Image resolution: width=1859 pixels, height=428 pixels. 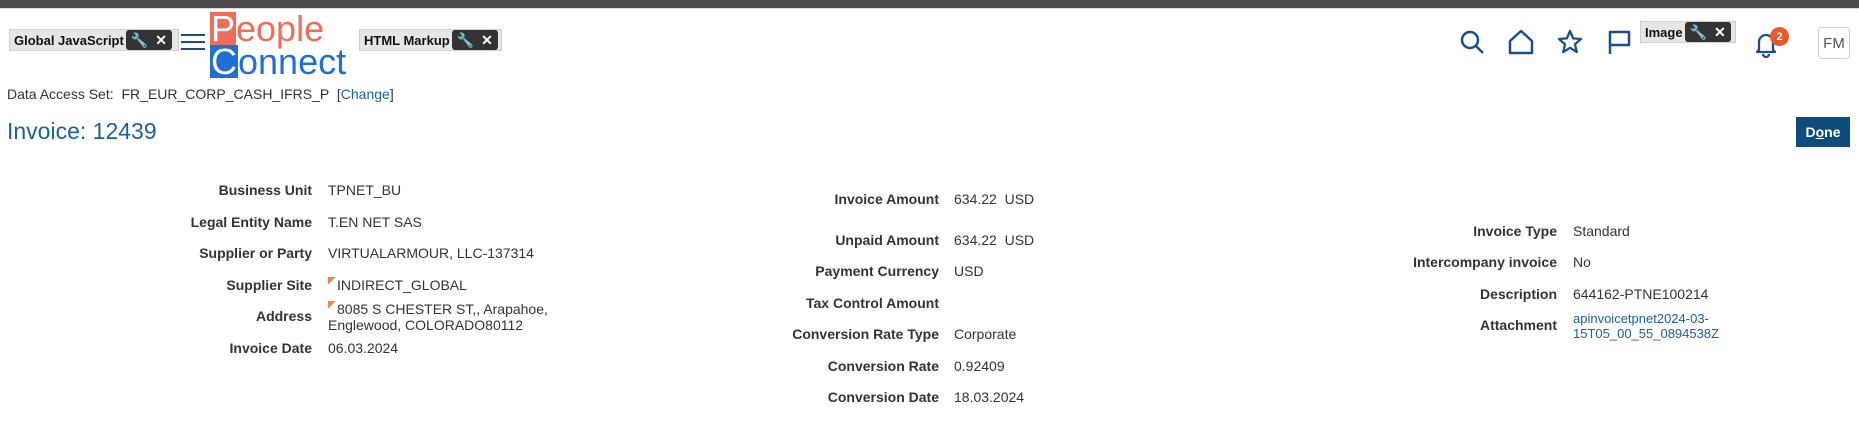 I want to click on change-link: Change, so click(x=365, y=94).